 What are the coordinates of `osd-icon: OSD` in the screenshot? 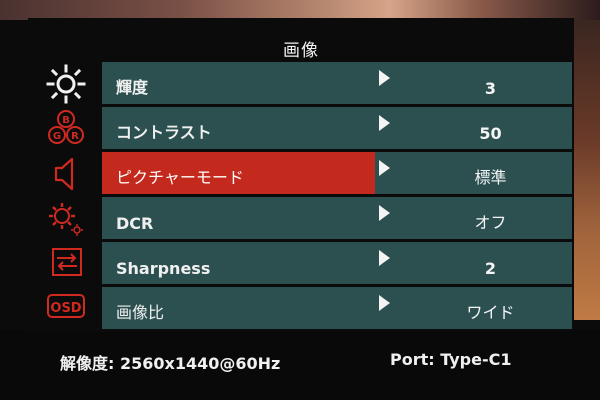 It's located at (66, 306).